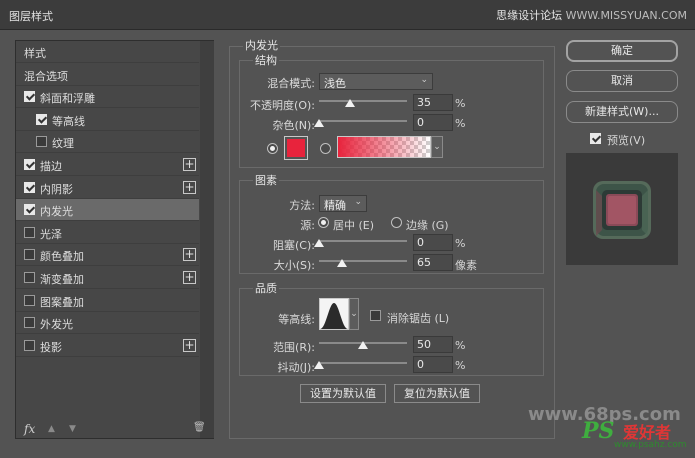  I want to click on move-up-icon: ▲, so click(51, 429).